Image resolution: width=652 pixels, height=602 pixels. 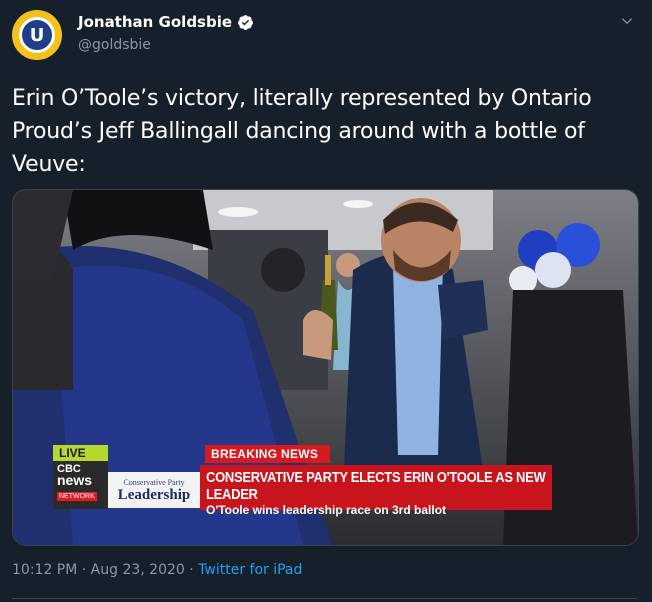 I want to click on divider, so click(x=324, y=598).